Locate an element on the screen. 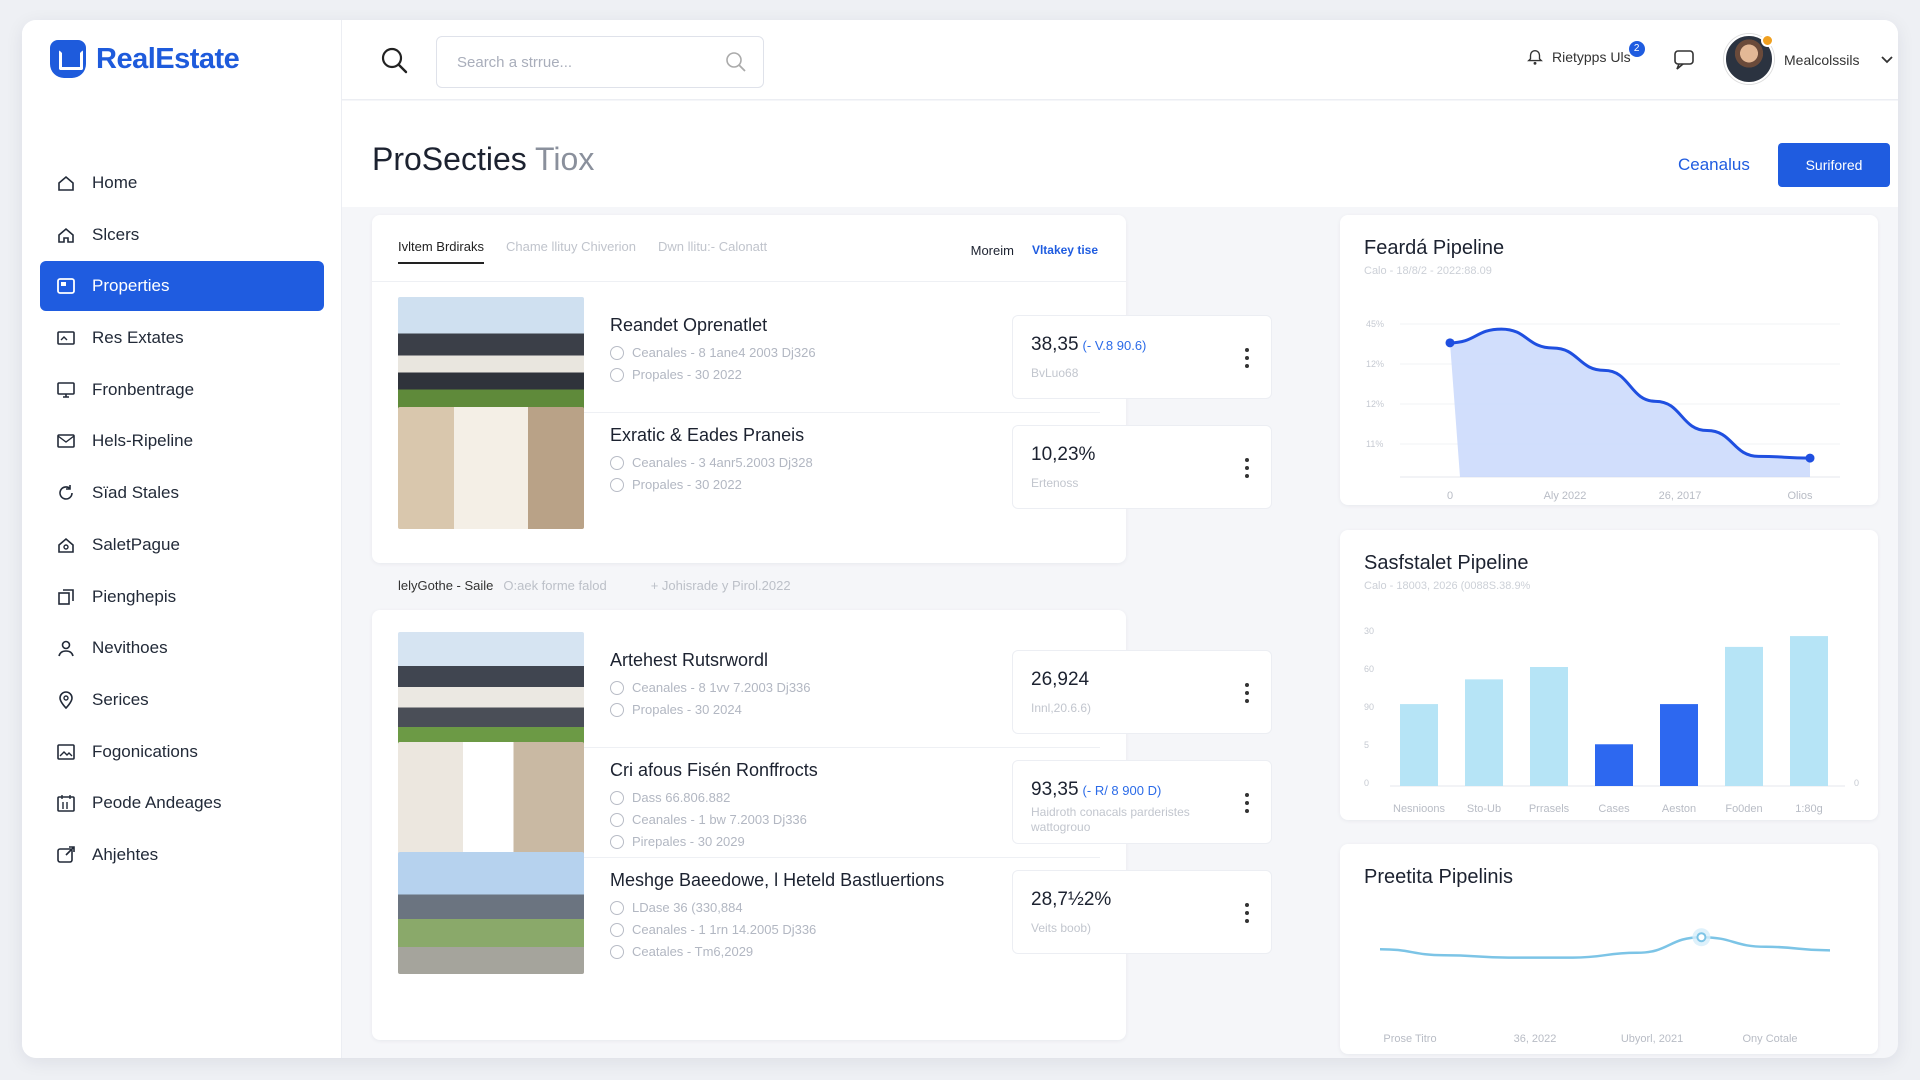 The height and width of the screenshot is (1080, 1920). notifications-badge: 2 is located at coordinates (1636, 49).